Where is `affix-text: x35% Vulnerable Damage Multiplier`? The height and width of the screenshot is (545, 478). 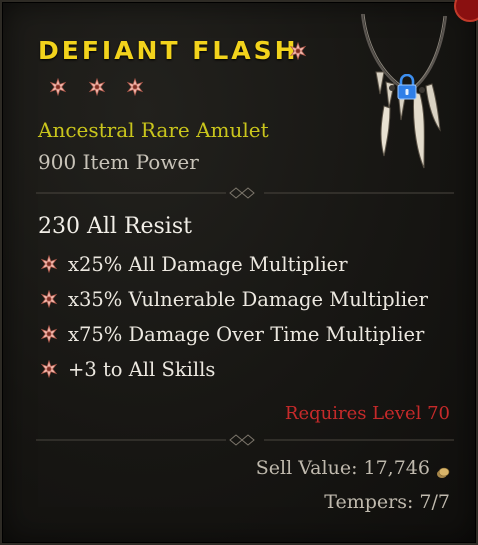 affix-text: x35% Vulnerable Damage Multiplier is located at coordinates (248, 299).